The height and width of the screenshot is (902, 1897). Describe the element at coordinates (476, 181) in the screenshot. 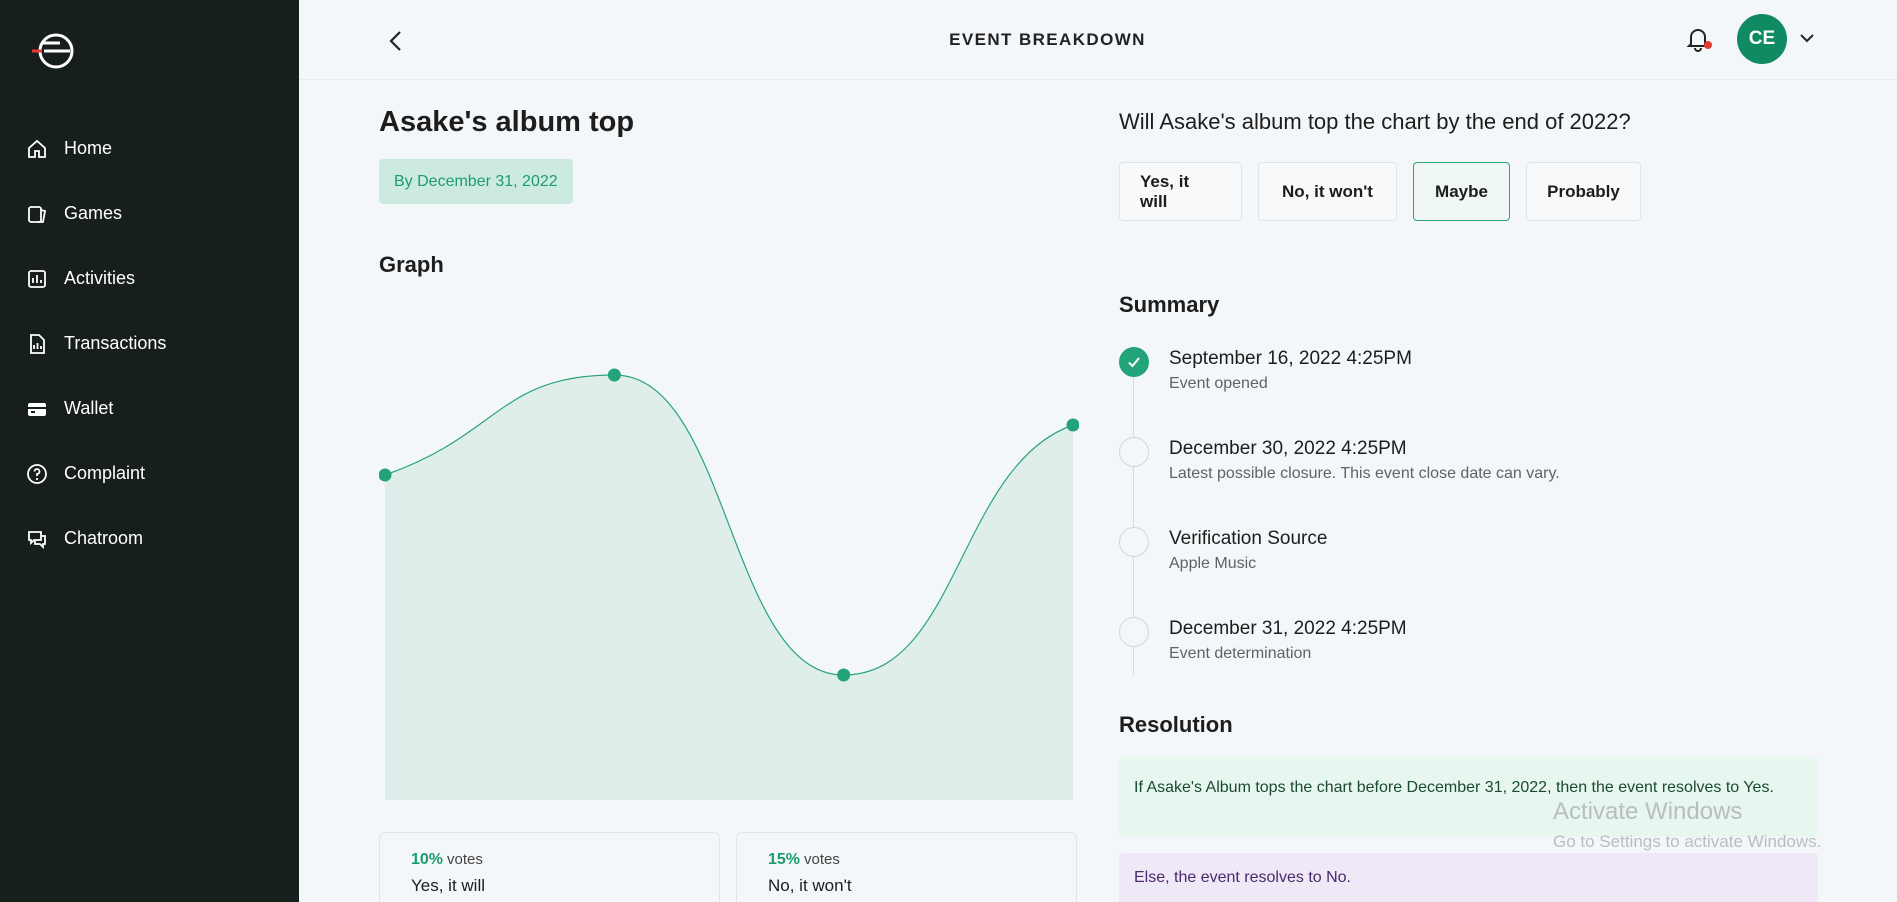

I see `deadline-badge: By December 31, 2022` at that location.